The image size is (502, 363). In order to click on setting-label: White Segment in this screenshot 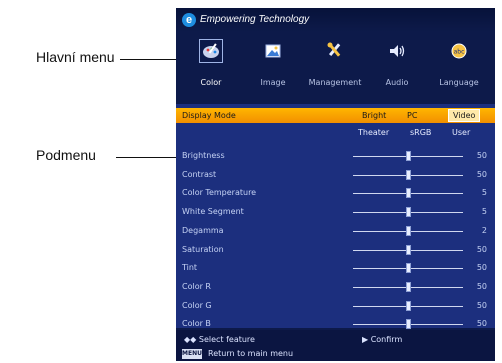, I will do `click(213, 212)`.